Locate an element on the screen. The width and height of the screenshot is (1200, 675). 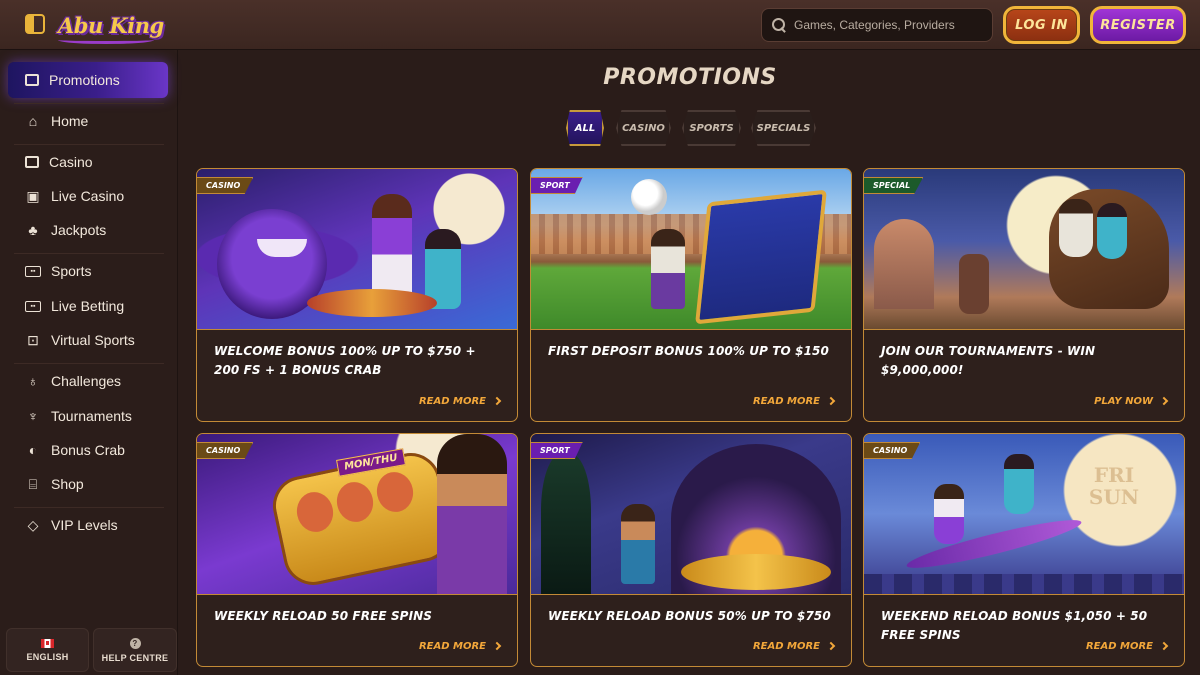
promotions-icon is located at coordinates (32, 80).